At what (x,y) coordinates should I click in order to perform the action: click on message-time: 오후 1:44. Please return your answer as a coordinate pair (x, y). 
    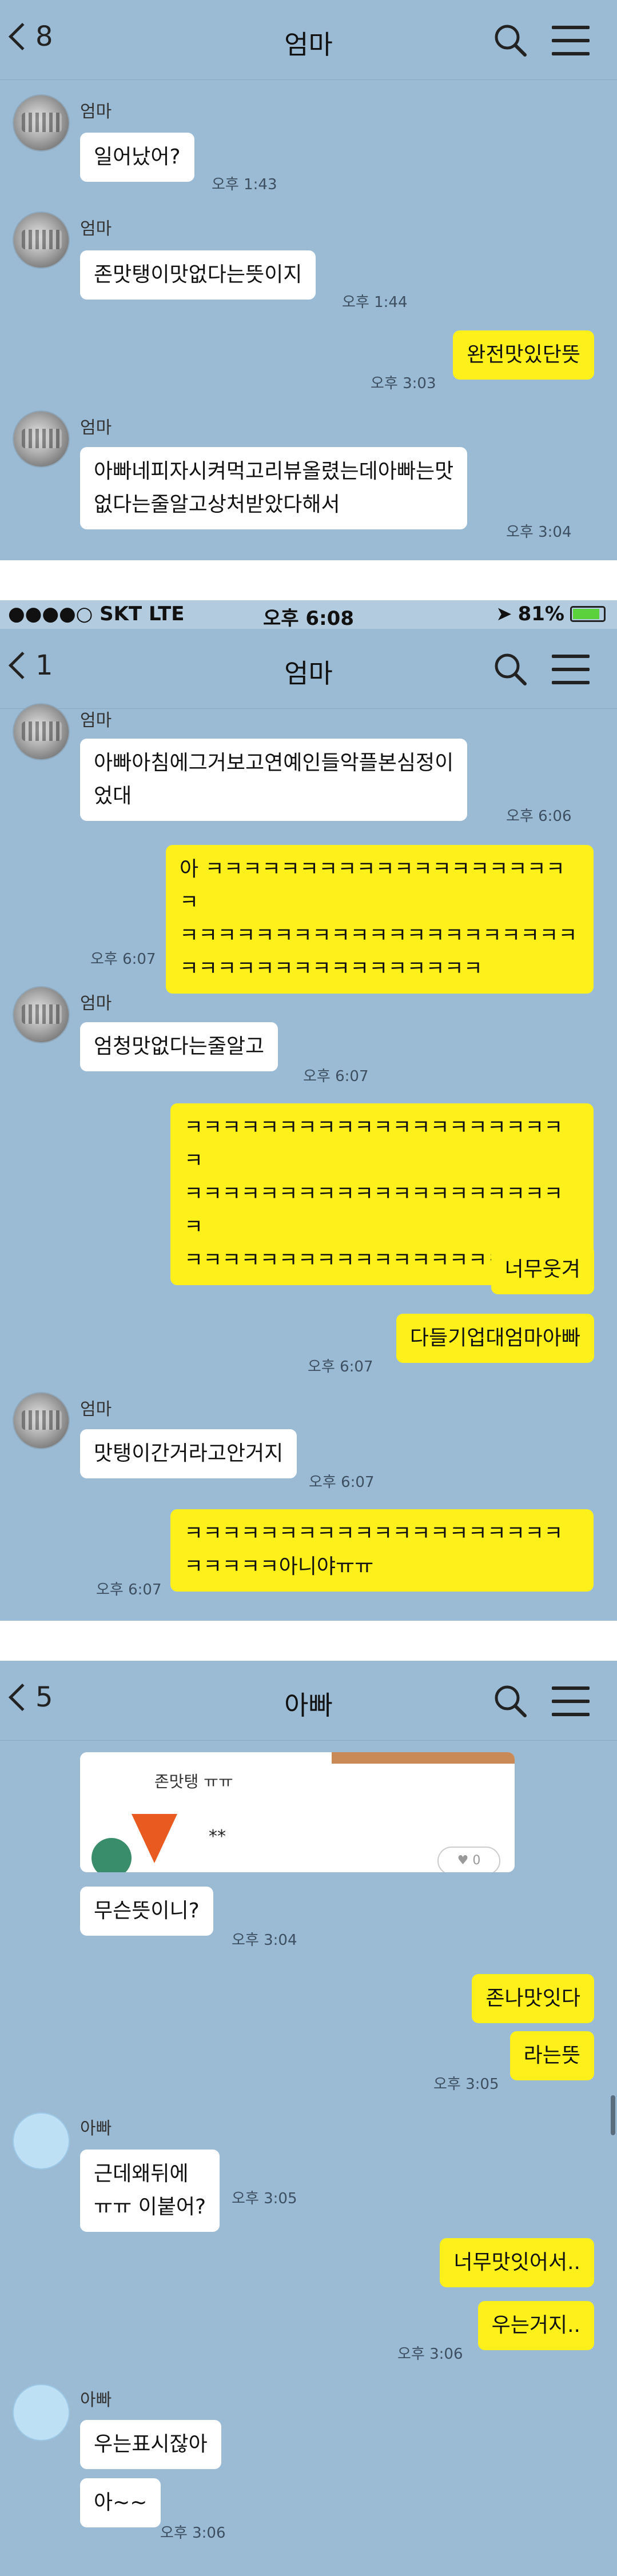
    Looking at the image, I should click on (375, 303).